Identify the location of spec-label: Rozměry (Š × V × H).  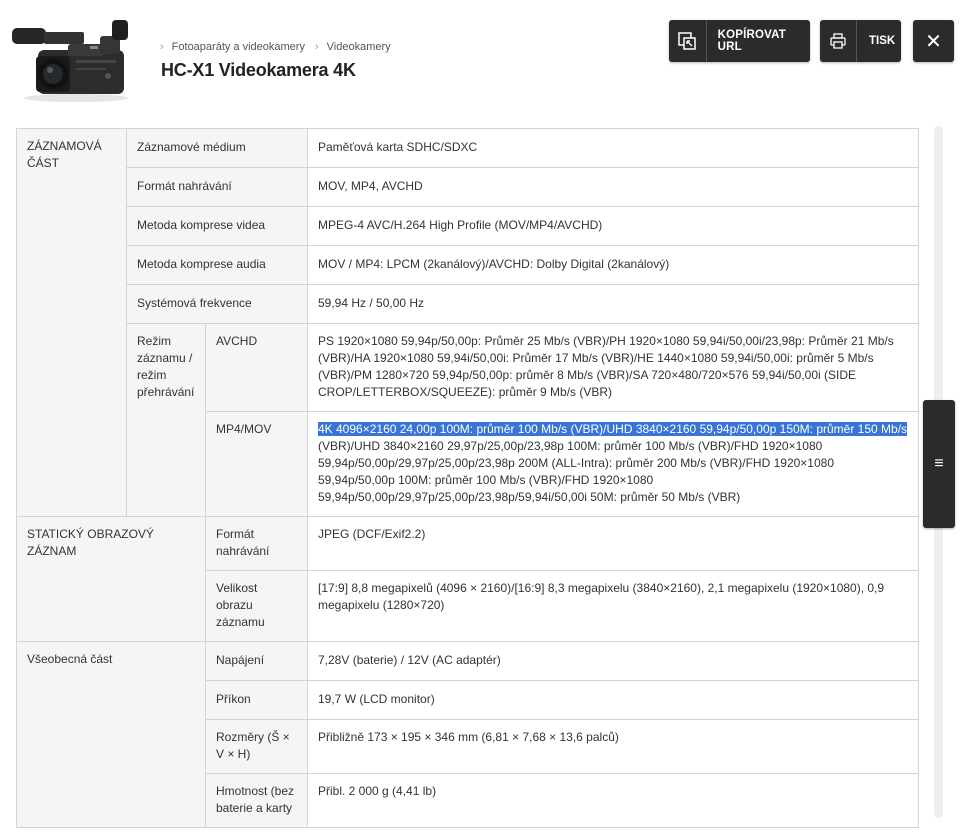
(256, 746).